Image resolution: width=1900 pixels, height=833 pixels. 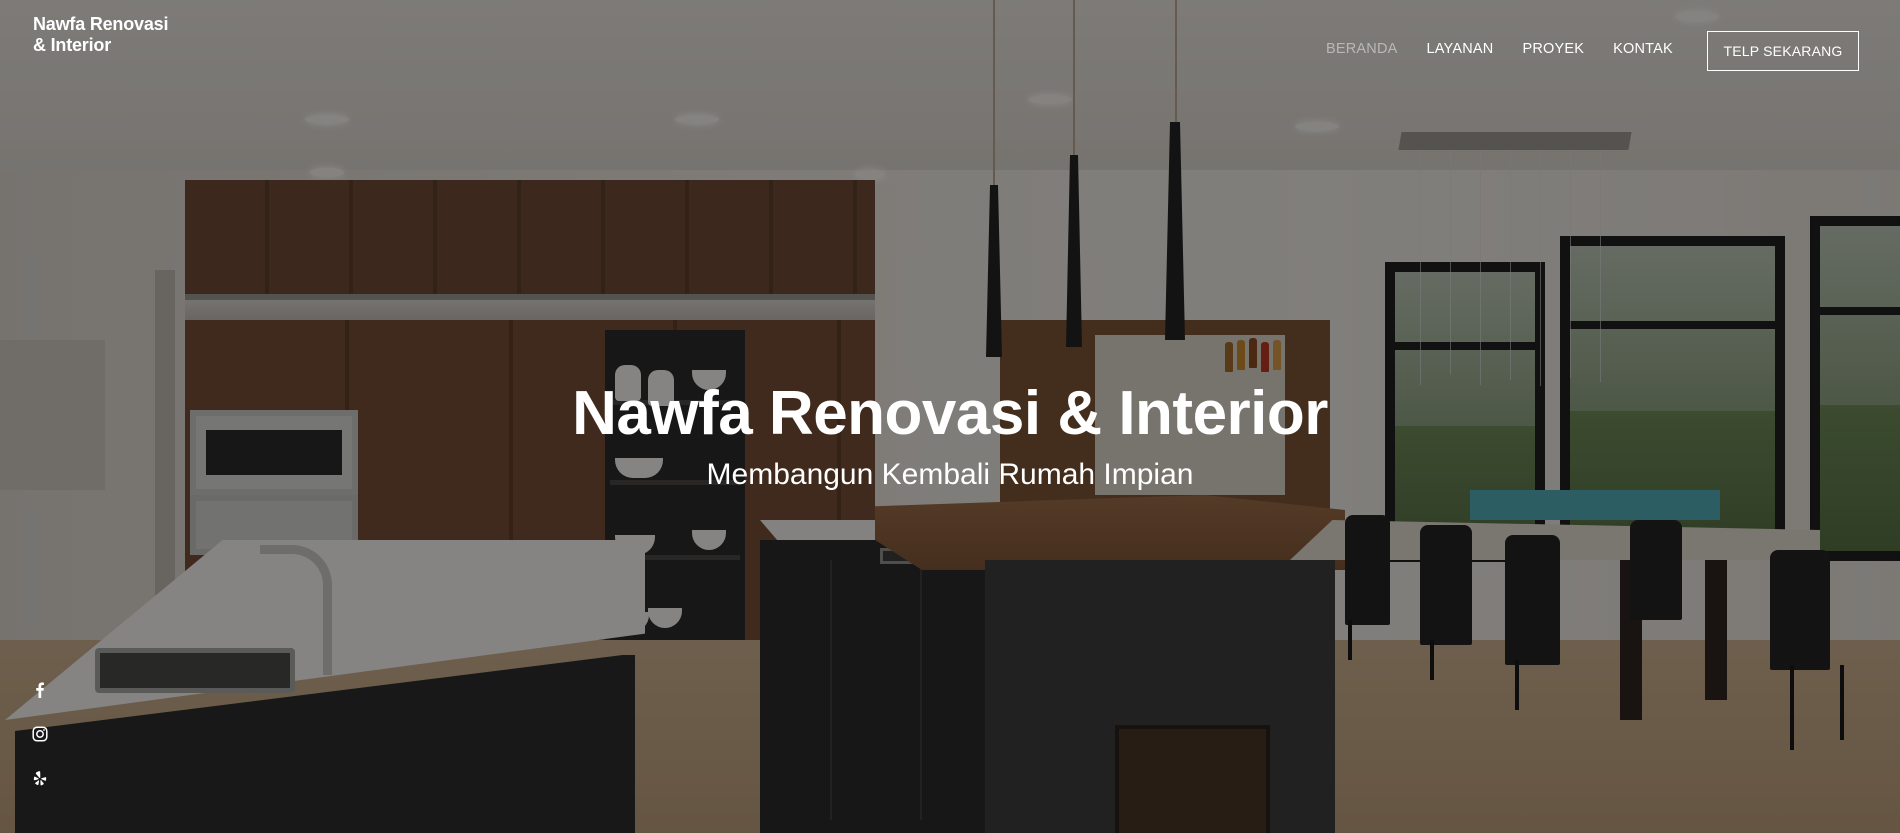 I want to click on yelp-icon, so click(x=40, y=778).